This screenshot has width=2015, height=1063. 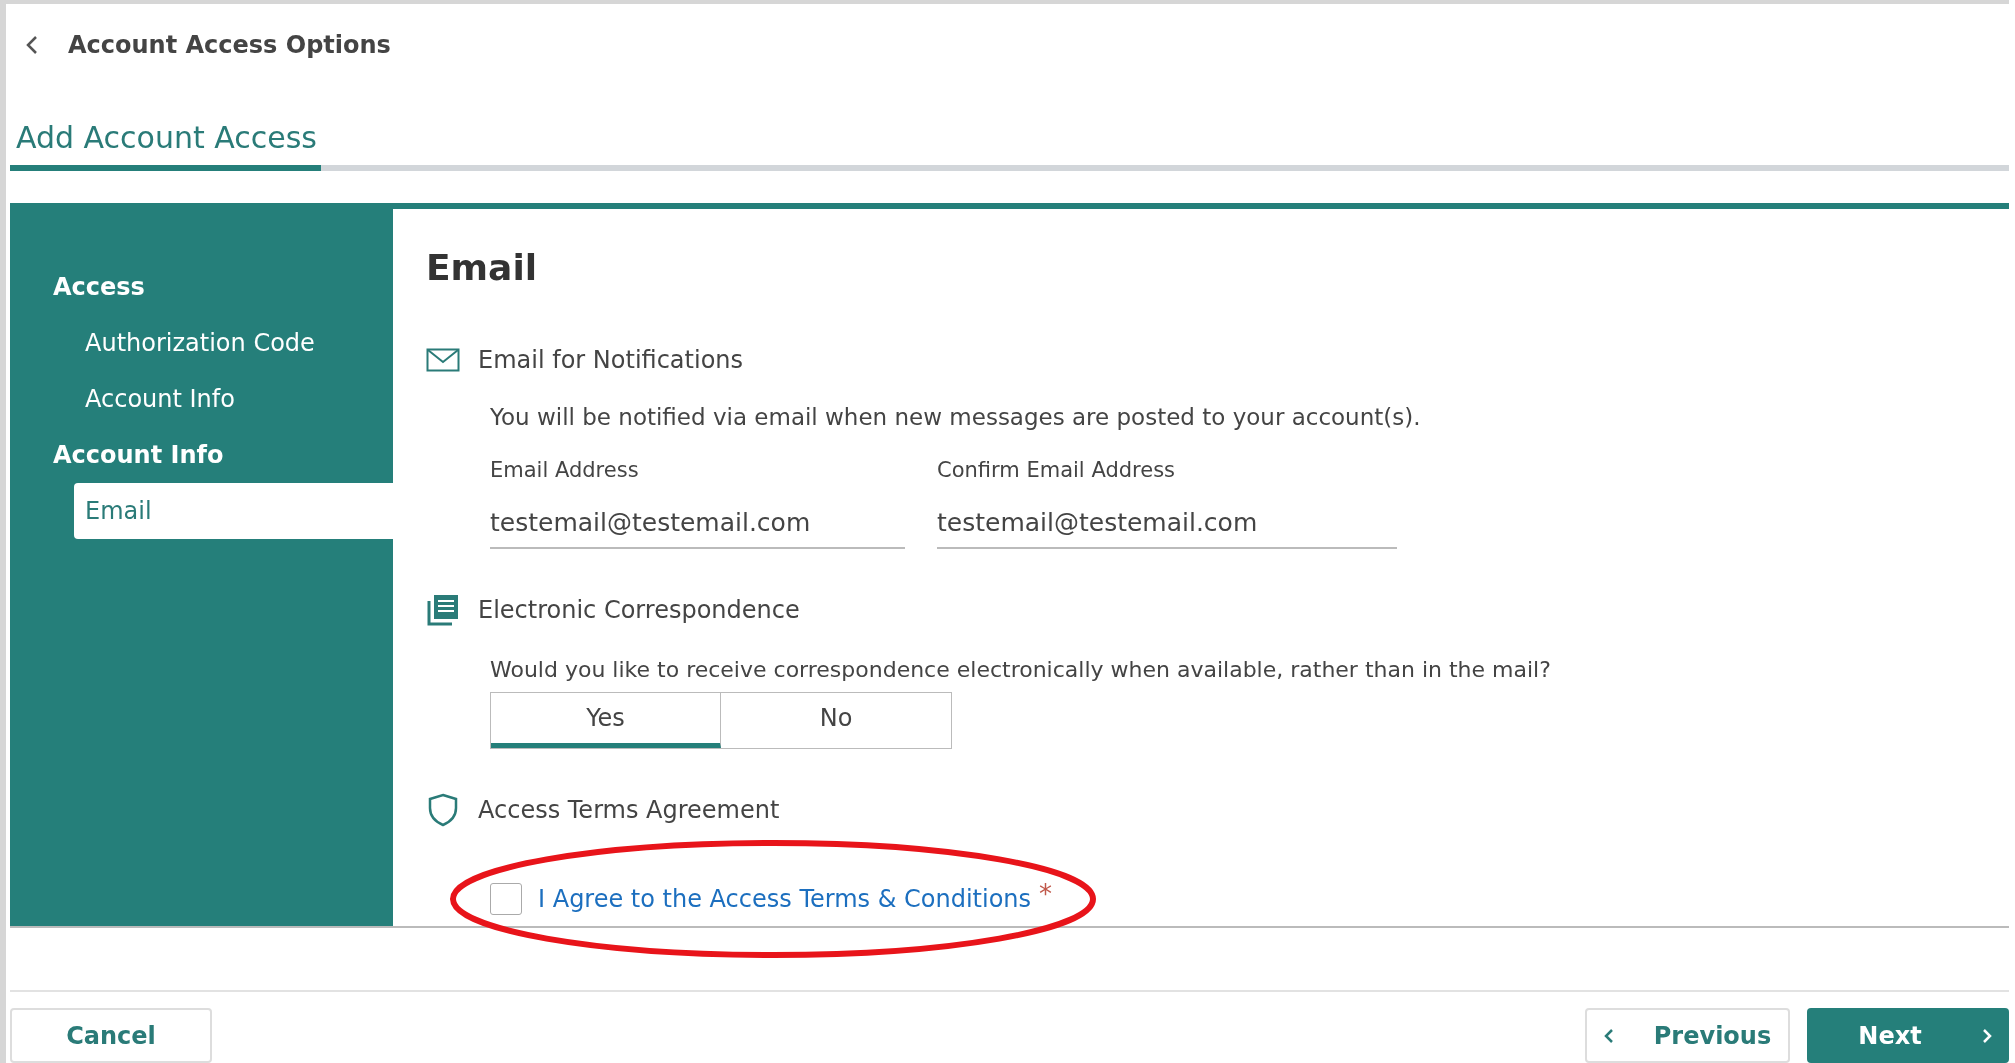 I want to click on field-label: Email Address, so click(x=565, y=469).